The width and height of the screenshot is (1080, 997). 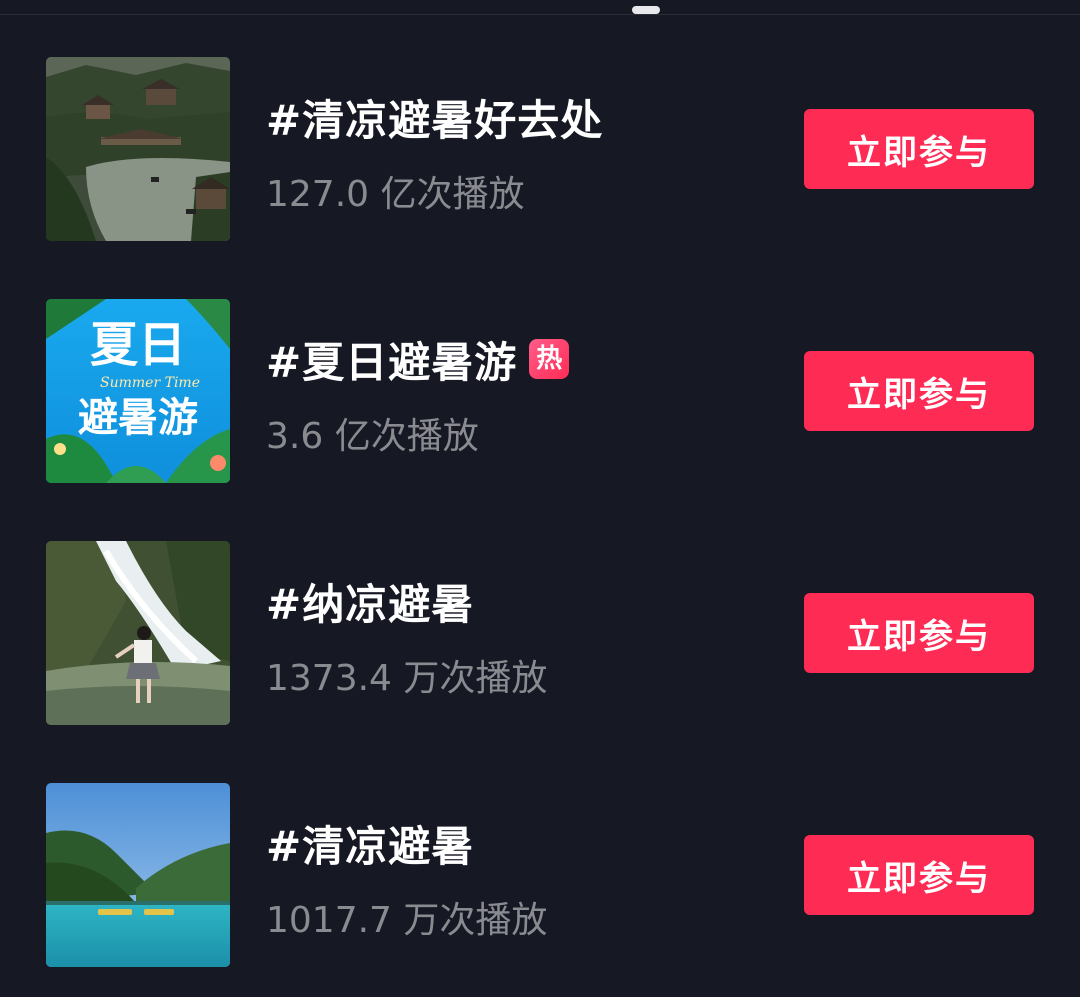 I want to click on poster-english: Summer Time, so click(x=150, y=383).